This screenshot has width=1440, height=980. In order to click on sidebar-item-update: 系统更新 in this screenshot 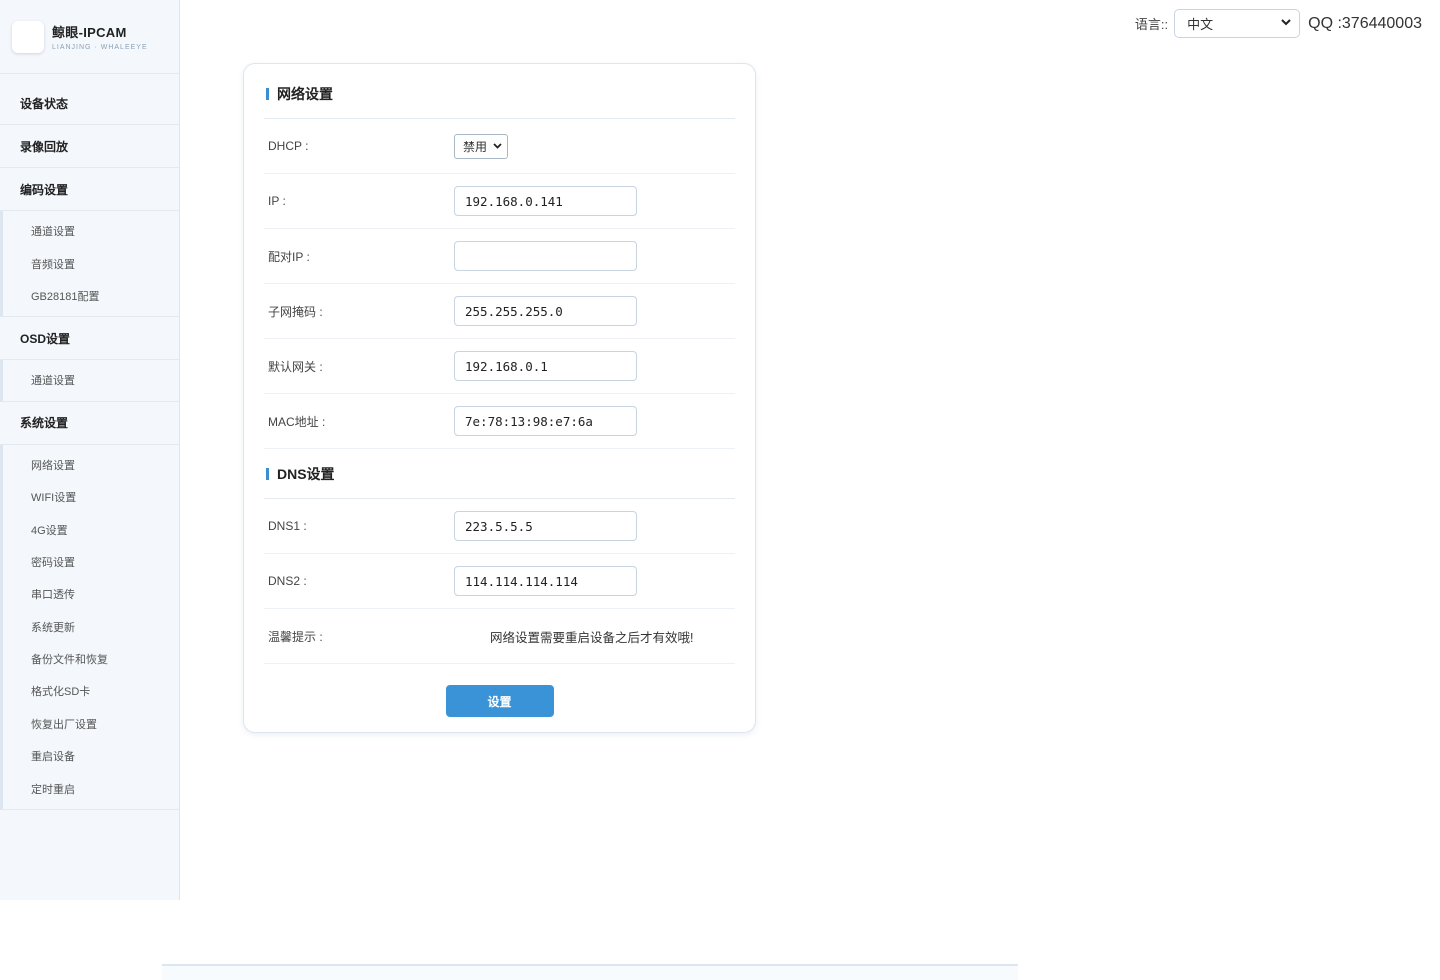, I will do `click(89, 627)`.